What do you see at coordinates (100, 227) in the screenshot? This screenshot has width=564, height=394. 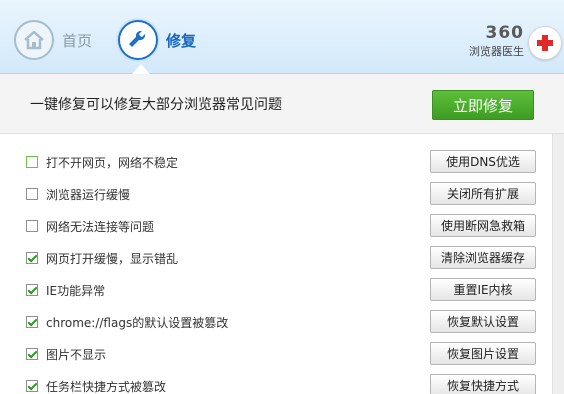 I see `problem-label: 网络无法连接等问题` at bounding box center [100, 227].